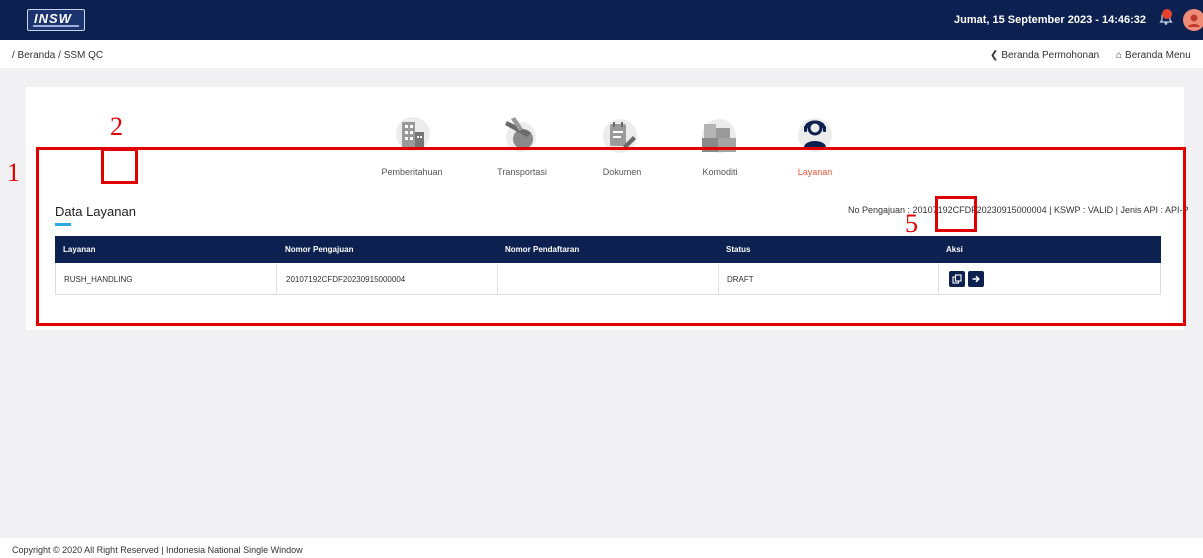 The height and width of the screenshot is (558, 1203). I want to click on user-avatar, so click(1193, 20).